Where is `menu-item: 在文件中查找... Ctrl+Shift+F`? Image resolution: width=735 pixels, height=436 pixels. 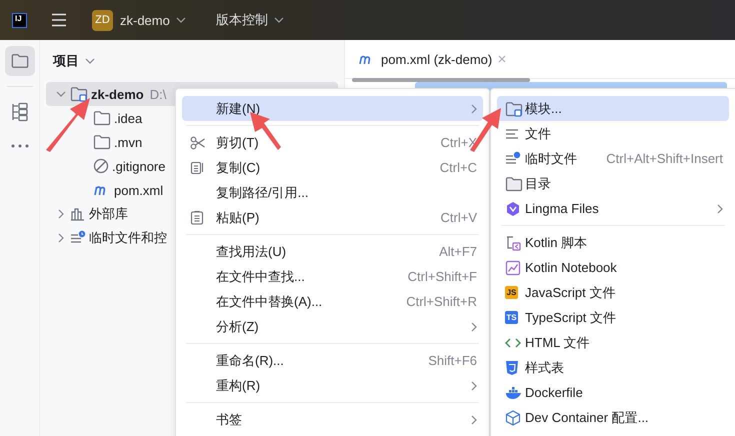 menu-item: 在文件中查找... Ctrl+Shift+F is located at coordinates (332, 276).